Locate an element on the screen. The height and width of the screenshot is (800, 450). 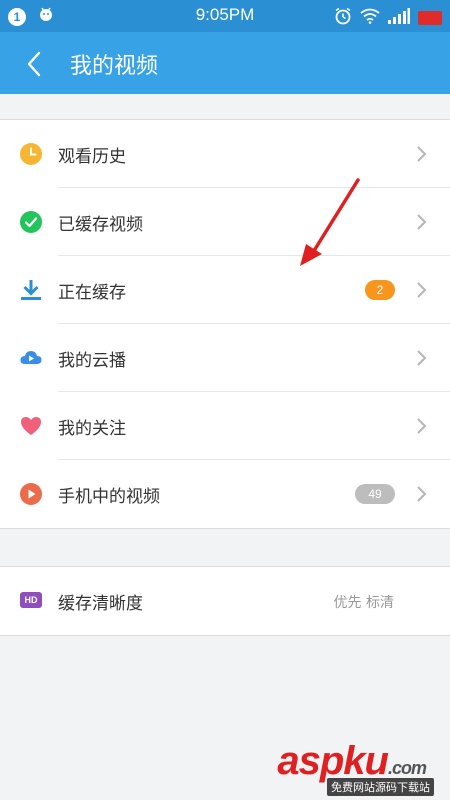
menu-item-cloud-play: 我的云播 is located at coordinates (225, 358).